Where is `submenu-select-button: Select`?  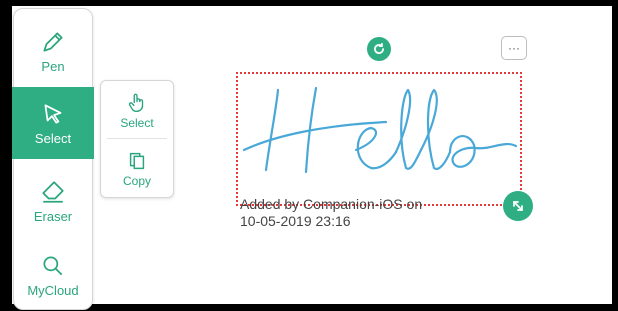 submenu-select-button: Select is located at coordinates (137, 111).